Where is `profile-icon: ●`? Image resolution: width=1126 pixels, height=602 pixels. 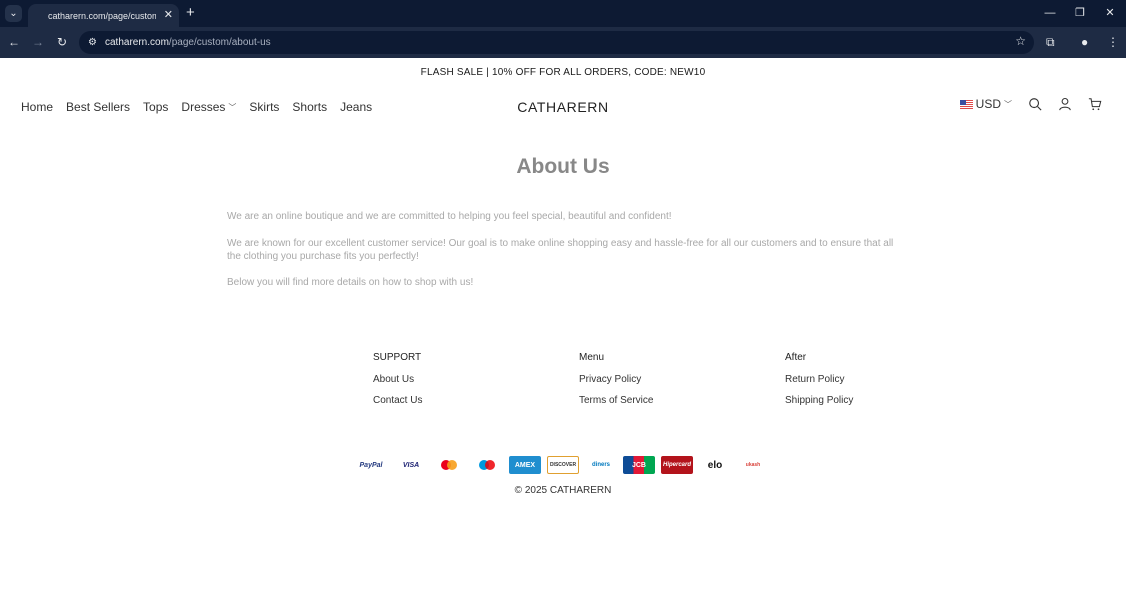
profile-icon: ● is located at coordinates (1084, 42).